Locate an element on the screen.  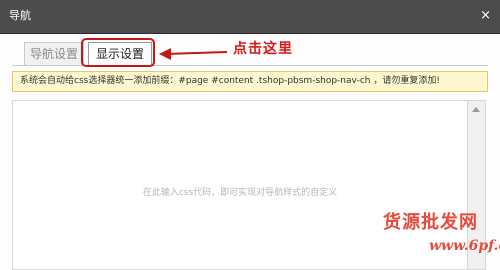
scroll-up-icon is located at coordinates (476, 109).